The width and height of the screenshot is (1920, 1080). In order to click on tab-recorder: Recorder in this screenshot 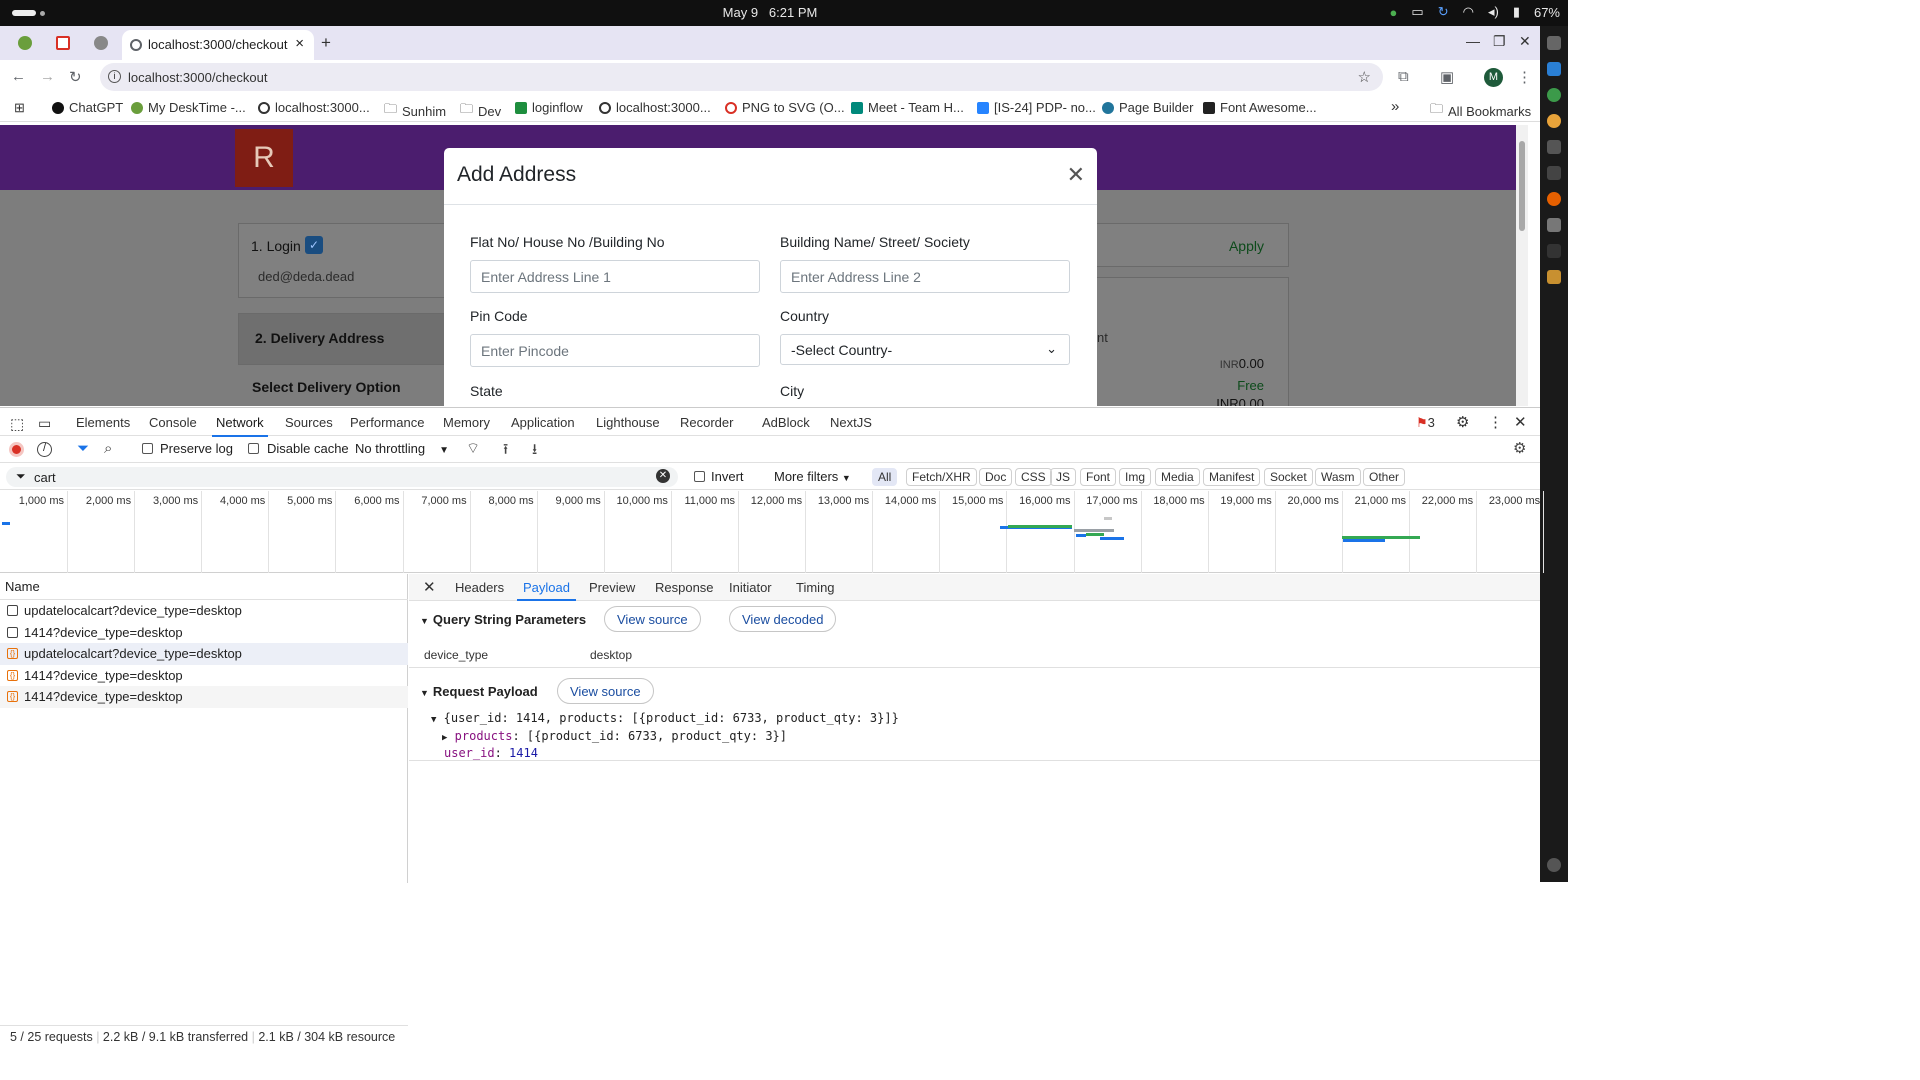, I will do `click(706, 422)`.